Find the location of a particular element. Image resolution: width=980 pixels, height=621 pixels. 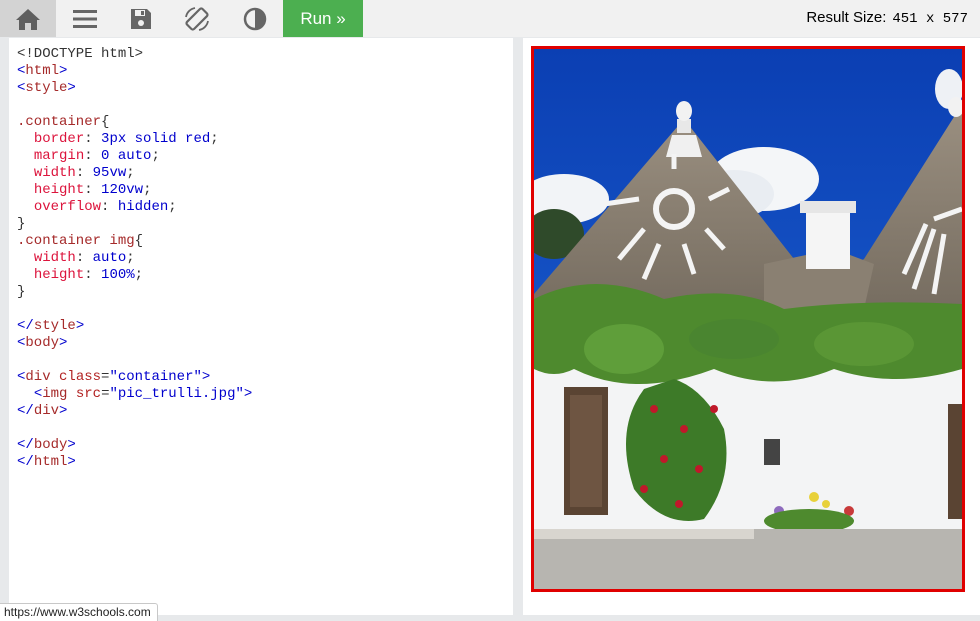

code-line: <html> is located at coordinates (134, 71).